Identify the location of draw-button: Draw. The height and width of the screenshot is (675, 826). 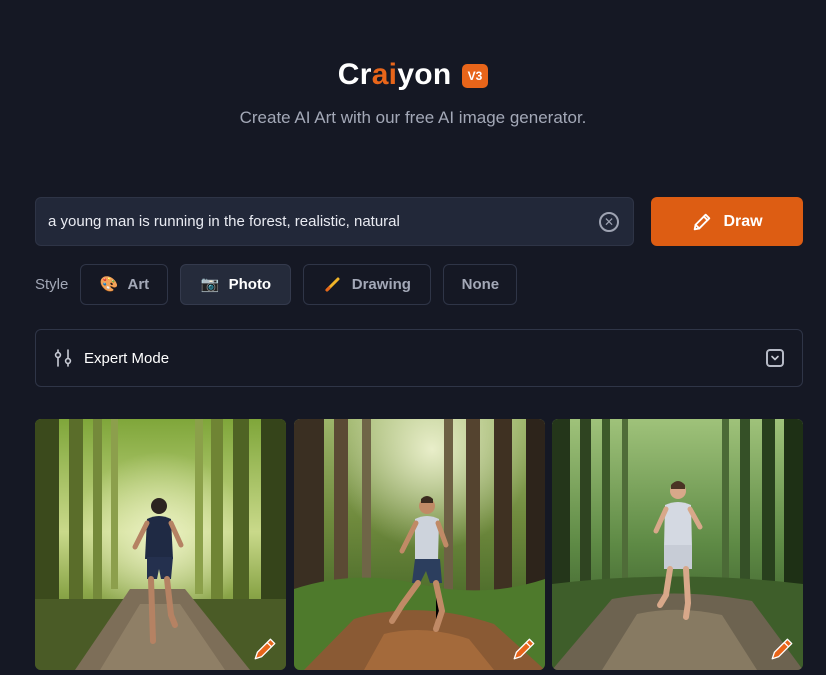
(727, 221).